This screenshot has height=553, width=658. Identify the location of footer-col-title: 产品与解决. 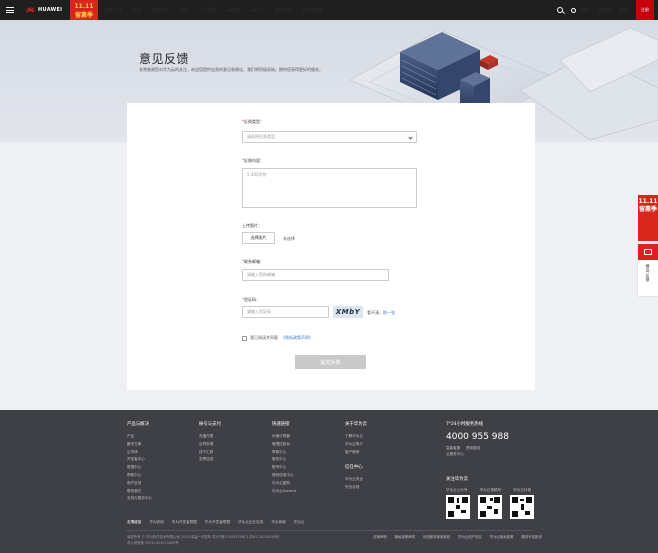
(138, 424).